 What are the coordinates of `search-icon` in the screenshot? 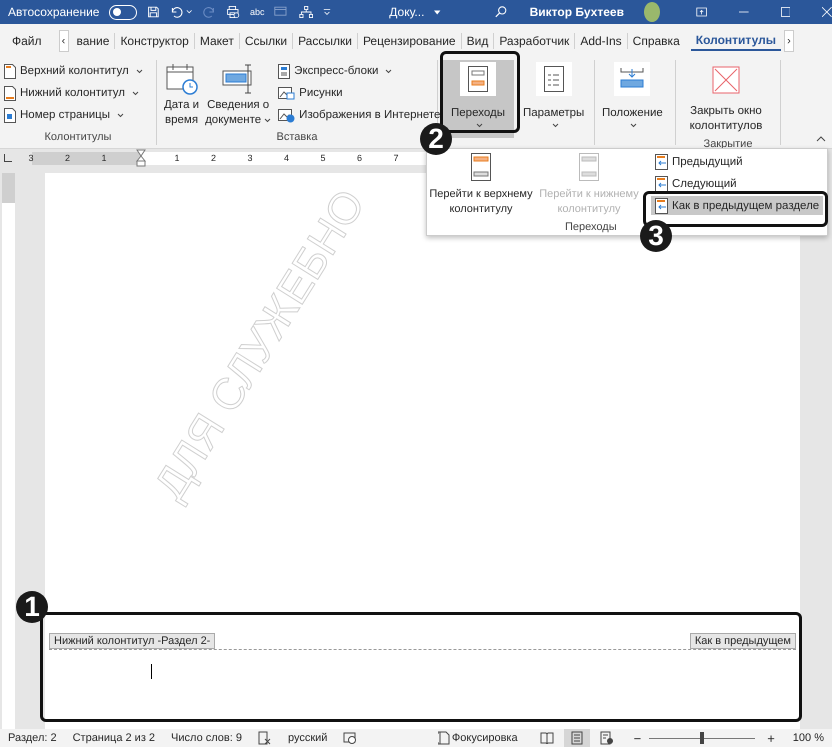 It's located at (501, 12).